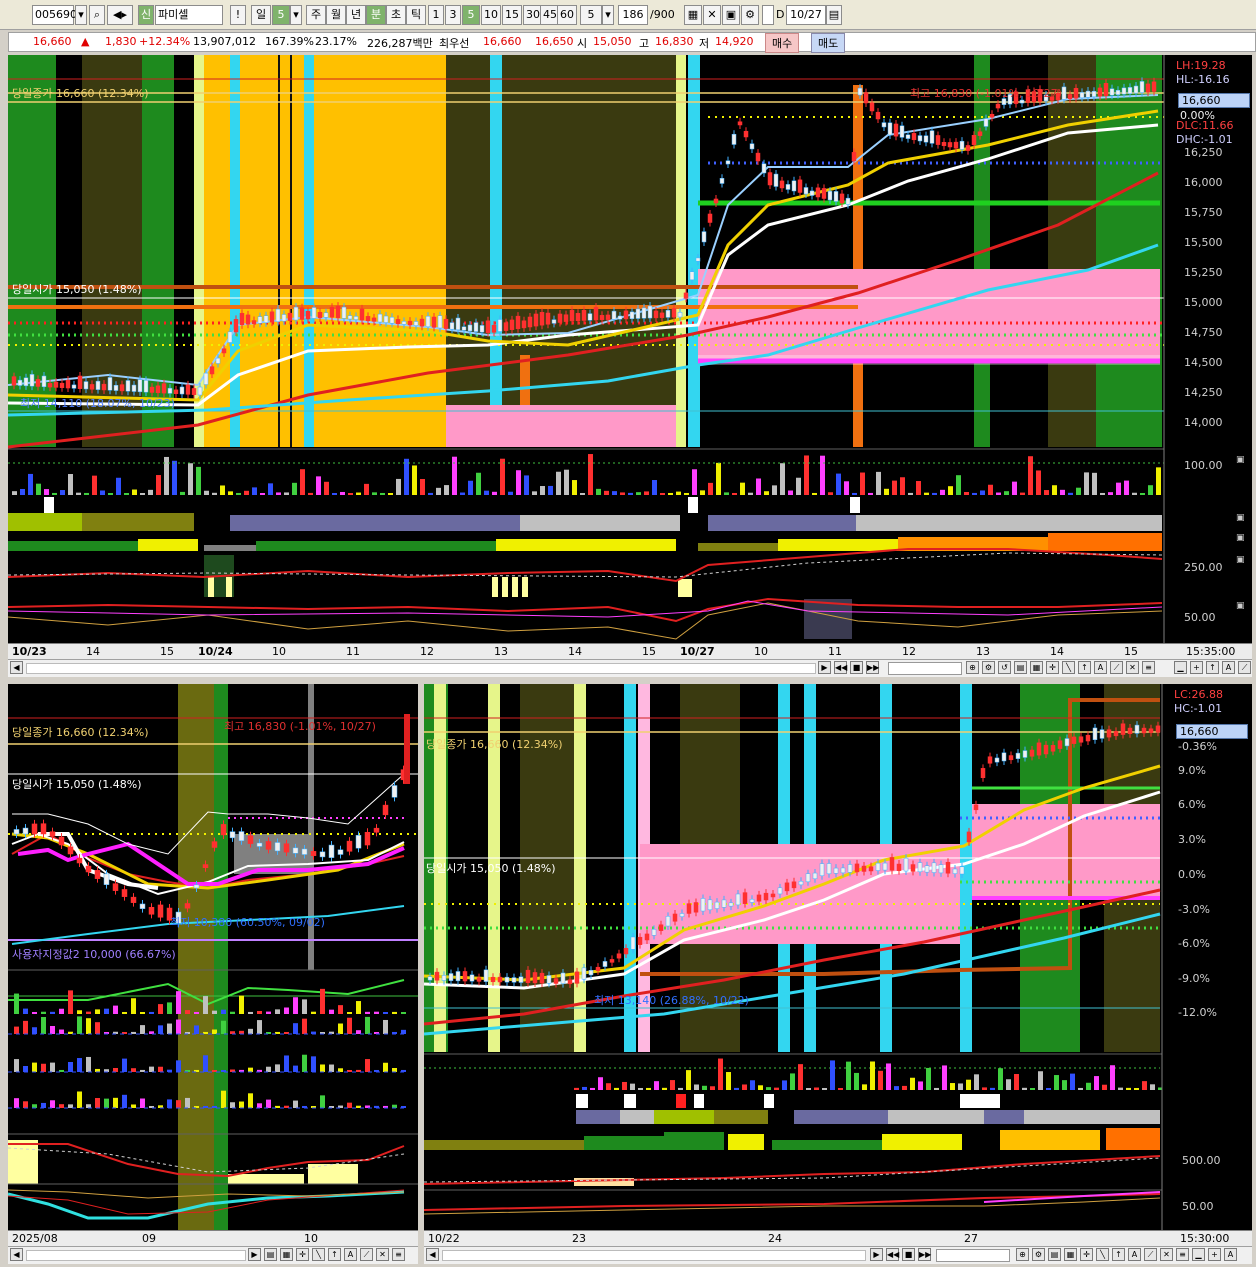 The image size is (1256, 1267). I want to click on br-scrollbar: ◀ ▶ ◀◀ ■ ▶▶ ⊕ ⚙ ▤ ▦ ✛ ╲ ↑ A ⟋ ✕ ≡ ▁ + A, so click(838, 1255).